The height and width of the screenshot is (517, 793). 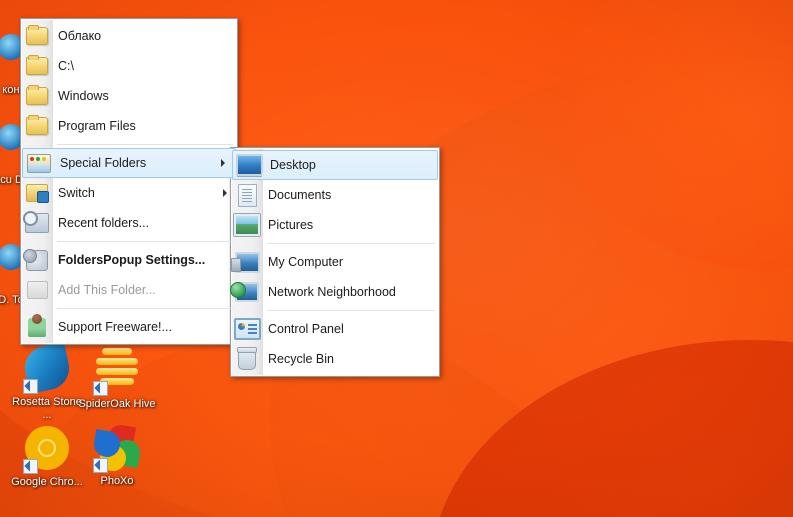 I want to click on submenu-item-pictures: Pictures, so click(x=335, y=225).